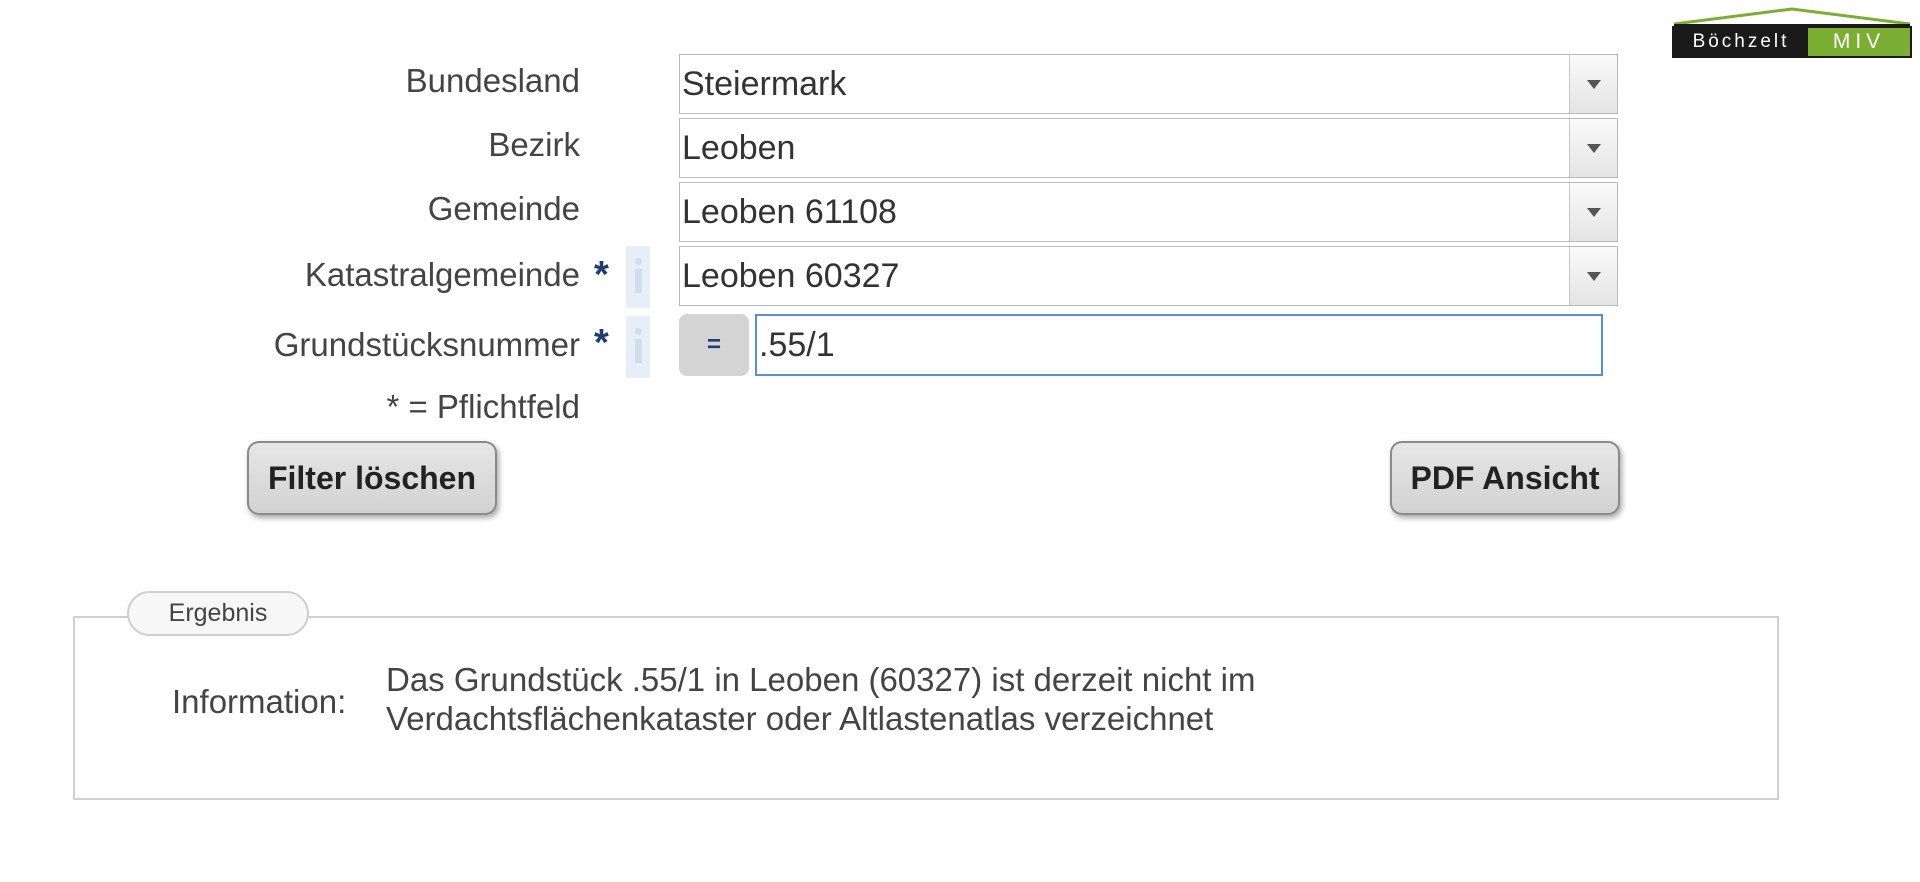 The width and height of the screenshot is (1920, 882). What do you see at coordinates (1148, 276) in the screenshot?
I see `katastralgemeinde-select: Leoben 60327` at bounding box center [1148, 276].